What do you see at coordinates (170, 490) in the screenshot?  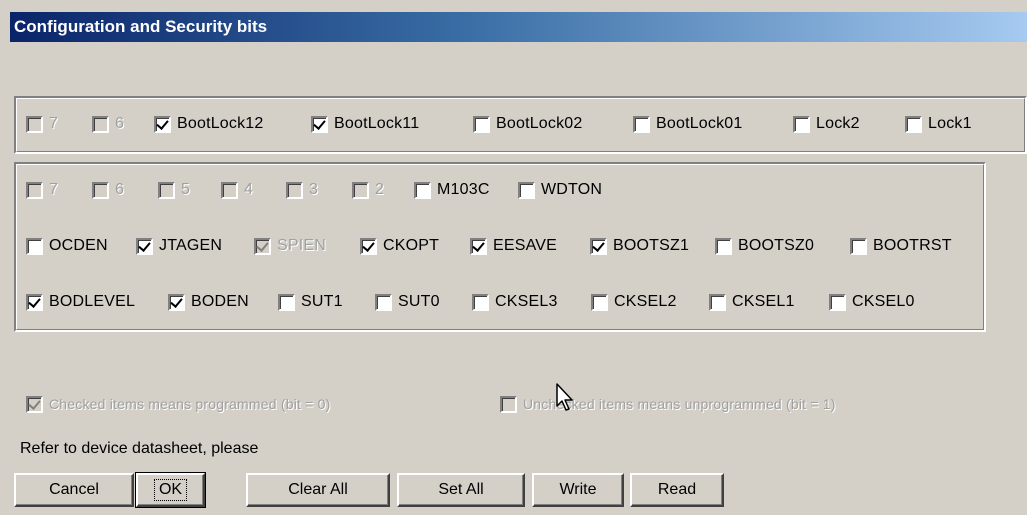 I see `ok-button: OK` at bounding box center [170, 490].